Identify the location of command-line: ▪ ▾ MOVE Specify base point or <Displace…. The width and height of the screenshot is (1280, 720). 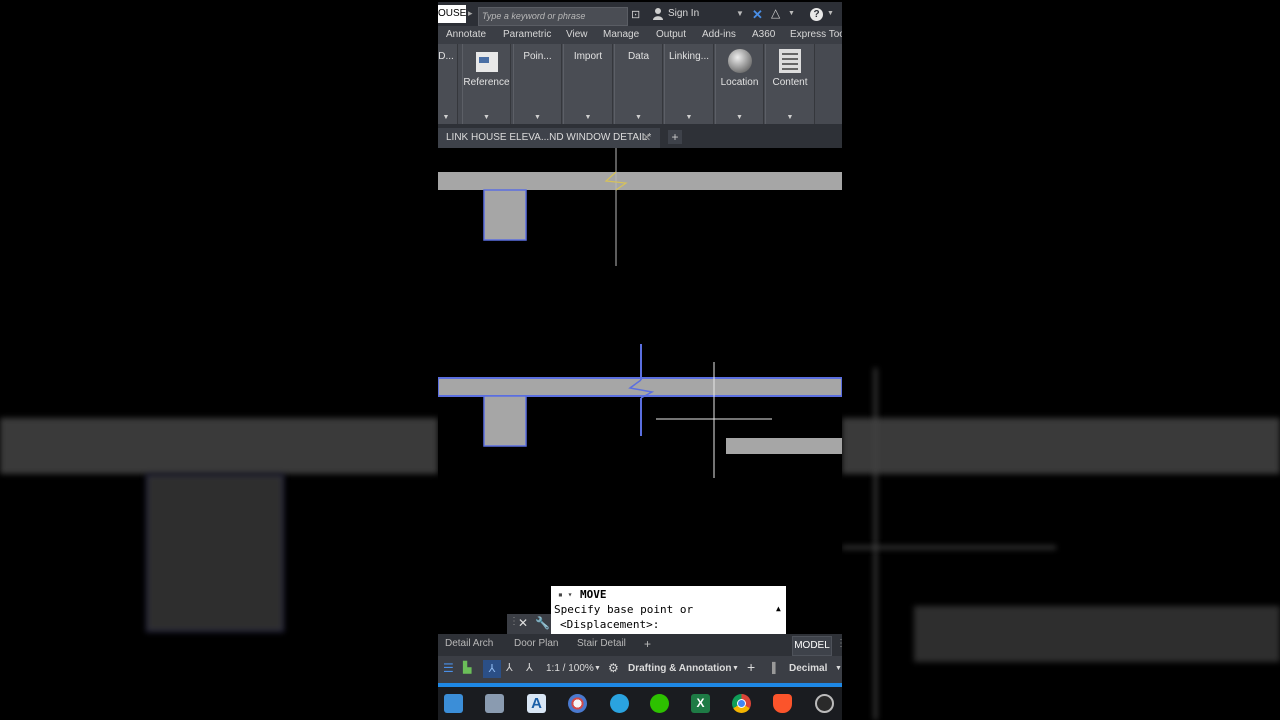
(668, 610).